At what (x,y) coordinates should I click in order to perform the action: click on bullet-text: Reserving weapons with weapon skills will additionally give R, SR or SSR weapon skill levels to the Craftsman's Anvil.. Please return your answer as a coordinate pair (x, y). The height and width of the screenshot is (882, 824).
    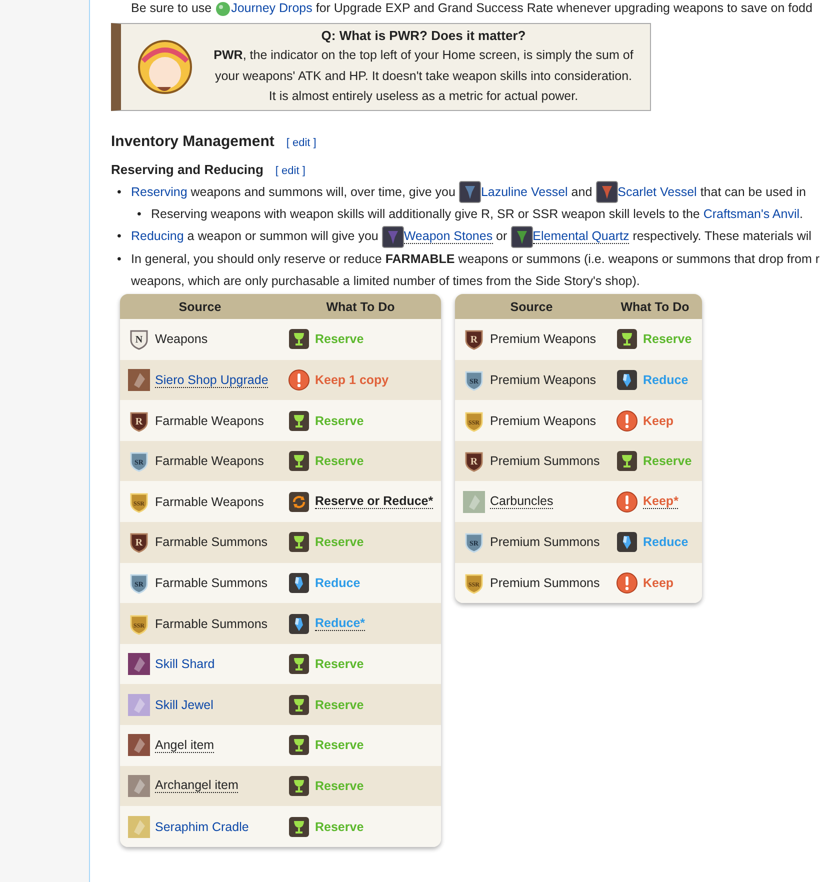
    Looking at the image, I should click on (477, 215).